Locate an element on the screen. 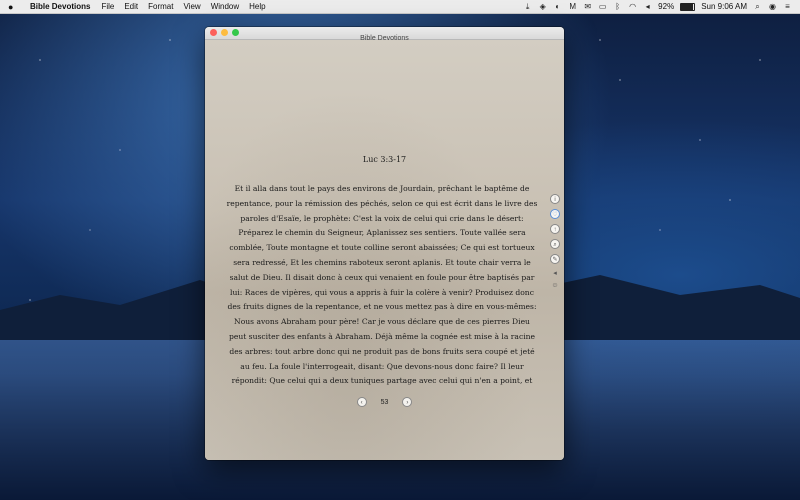 Image resolution: width=800 pixels, height=500 pixels. menu-edit: Edit is located at coordinates (131, 6).